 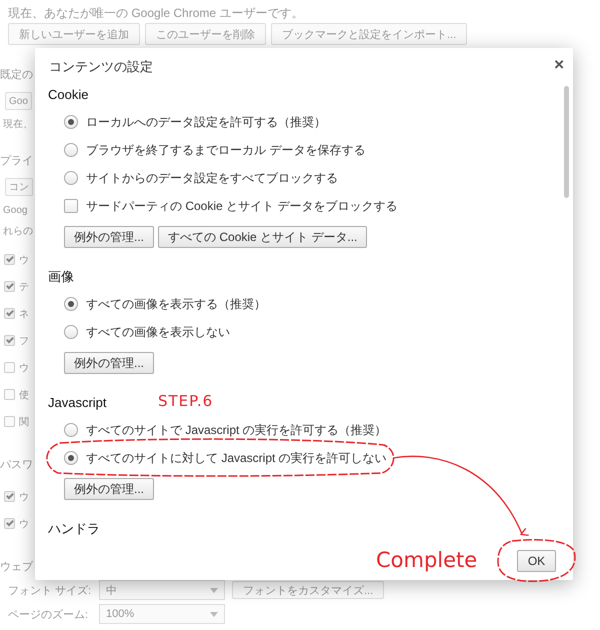 What do you see at coordinates (24, 314) in the screenshot?
I see `checkbox-label: ネ` at bounding box center [24, 314].